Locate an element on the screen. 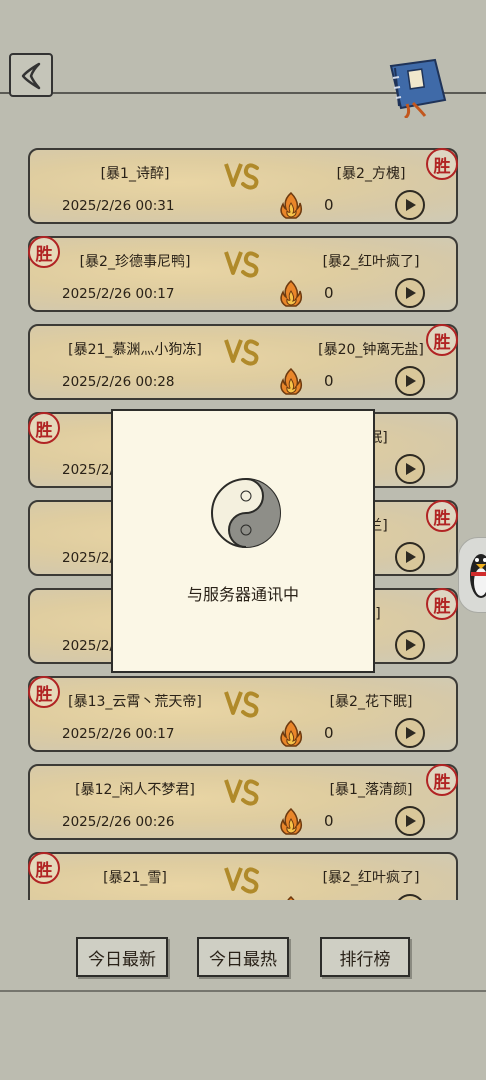  left-player-name: [暴21_慕渊灬小狗冻] is located at coordinates (135, 350).